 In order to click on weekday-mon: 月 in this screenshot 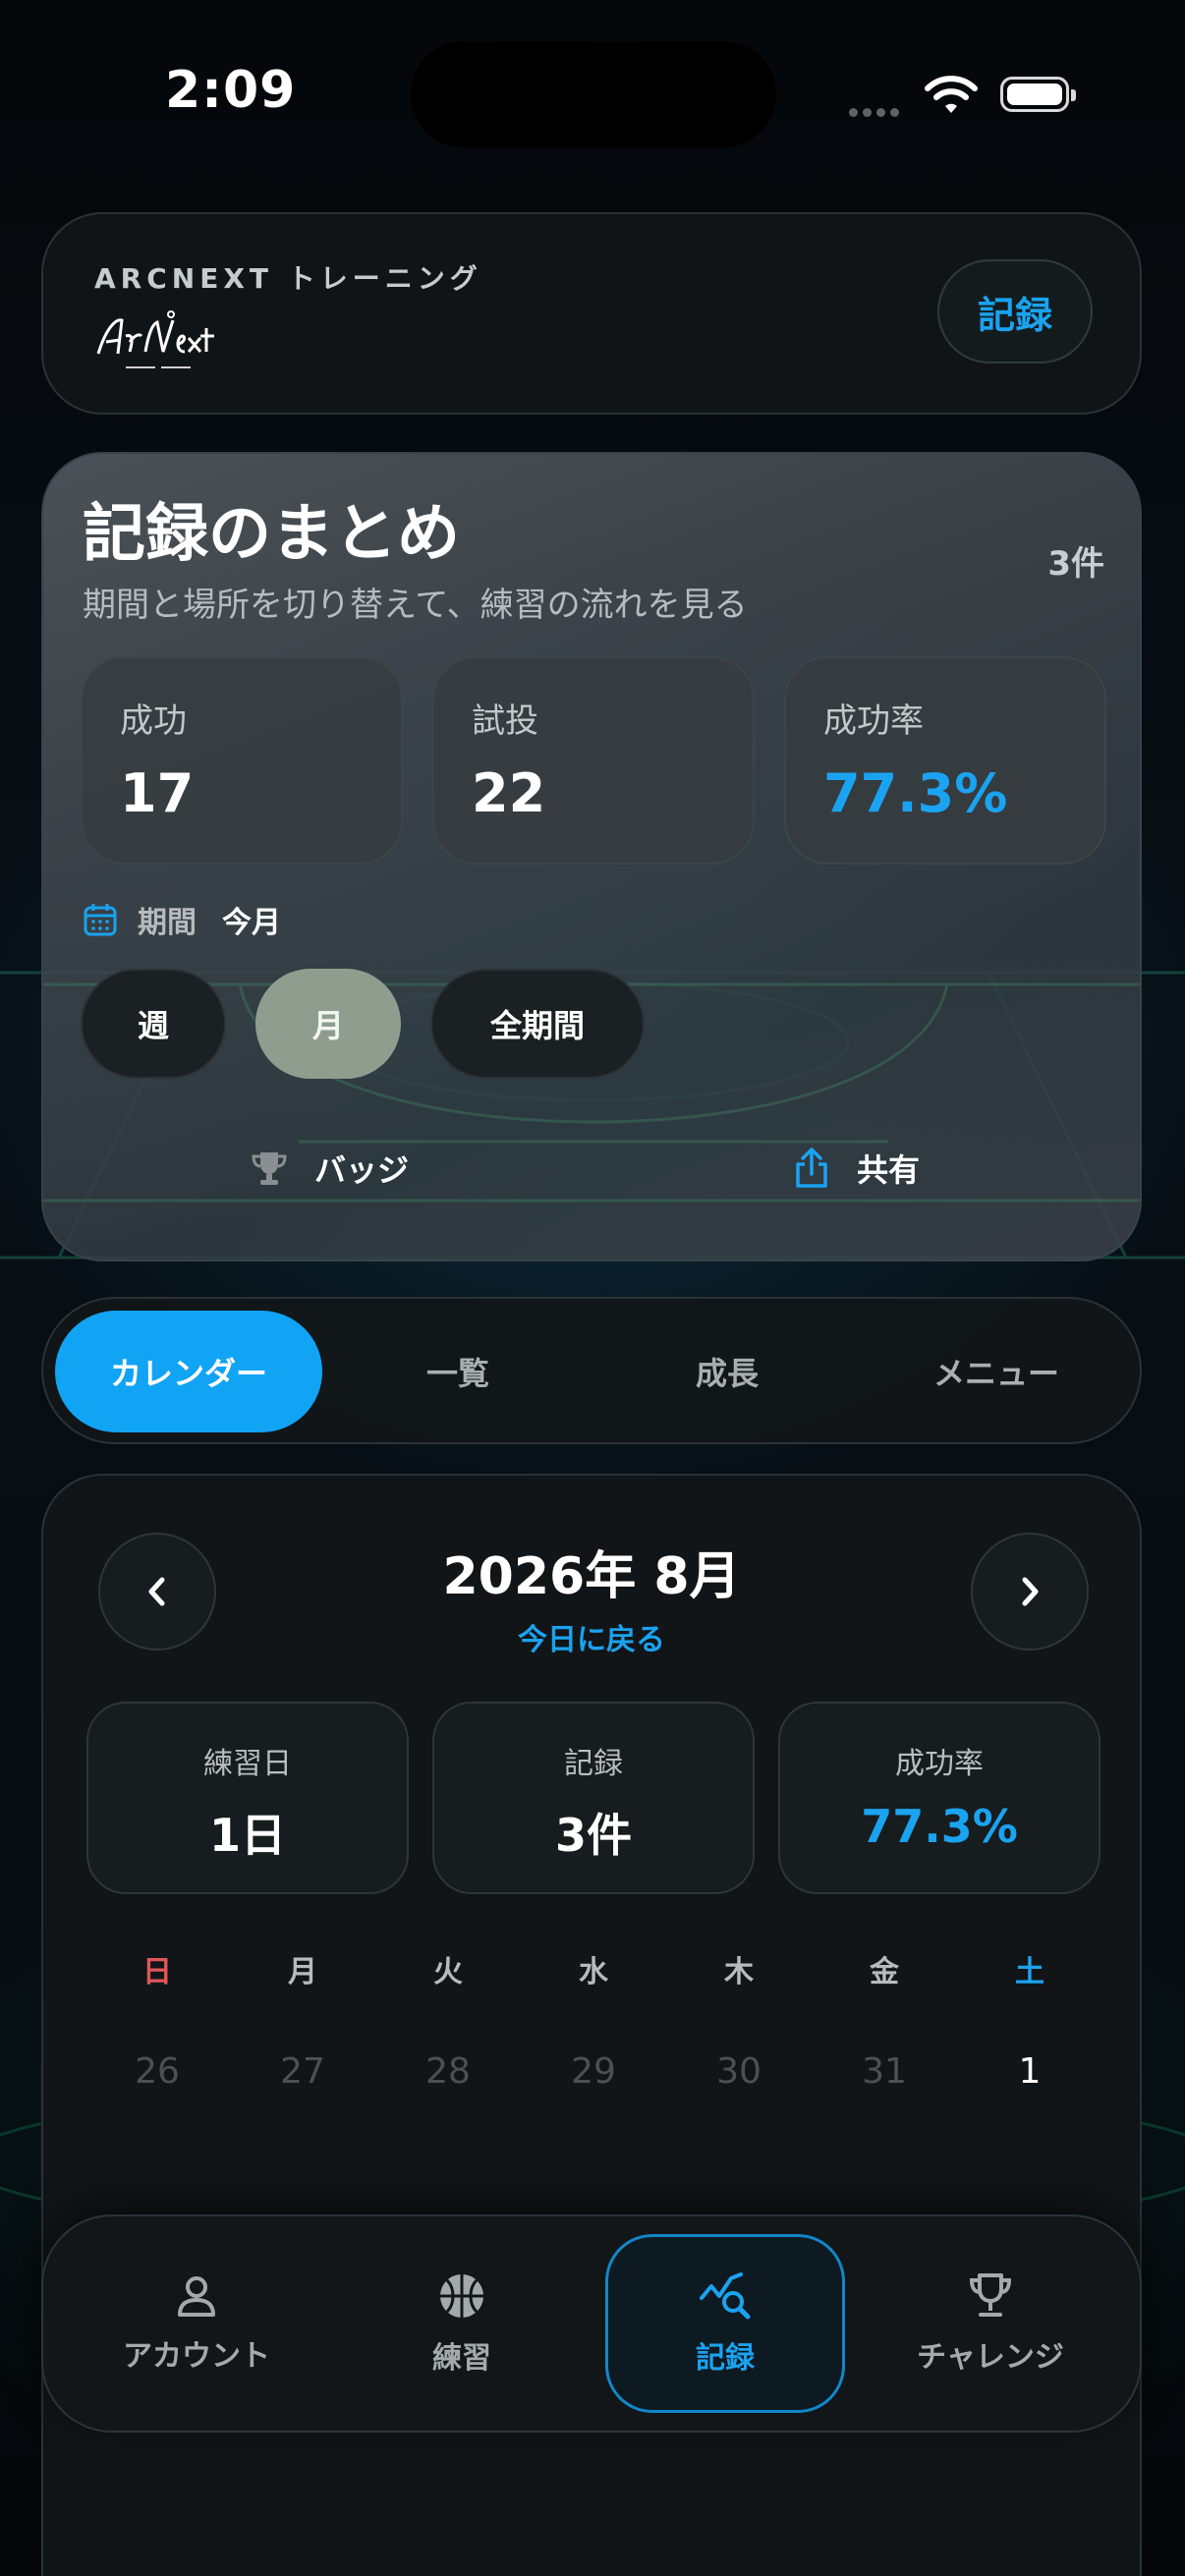, I will do `click(303, 1972)`.